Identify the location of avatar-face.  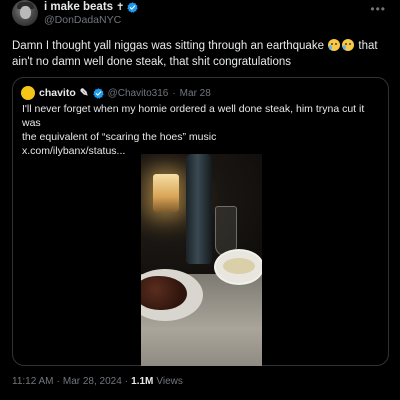
(25, 12).